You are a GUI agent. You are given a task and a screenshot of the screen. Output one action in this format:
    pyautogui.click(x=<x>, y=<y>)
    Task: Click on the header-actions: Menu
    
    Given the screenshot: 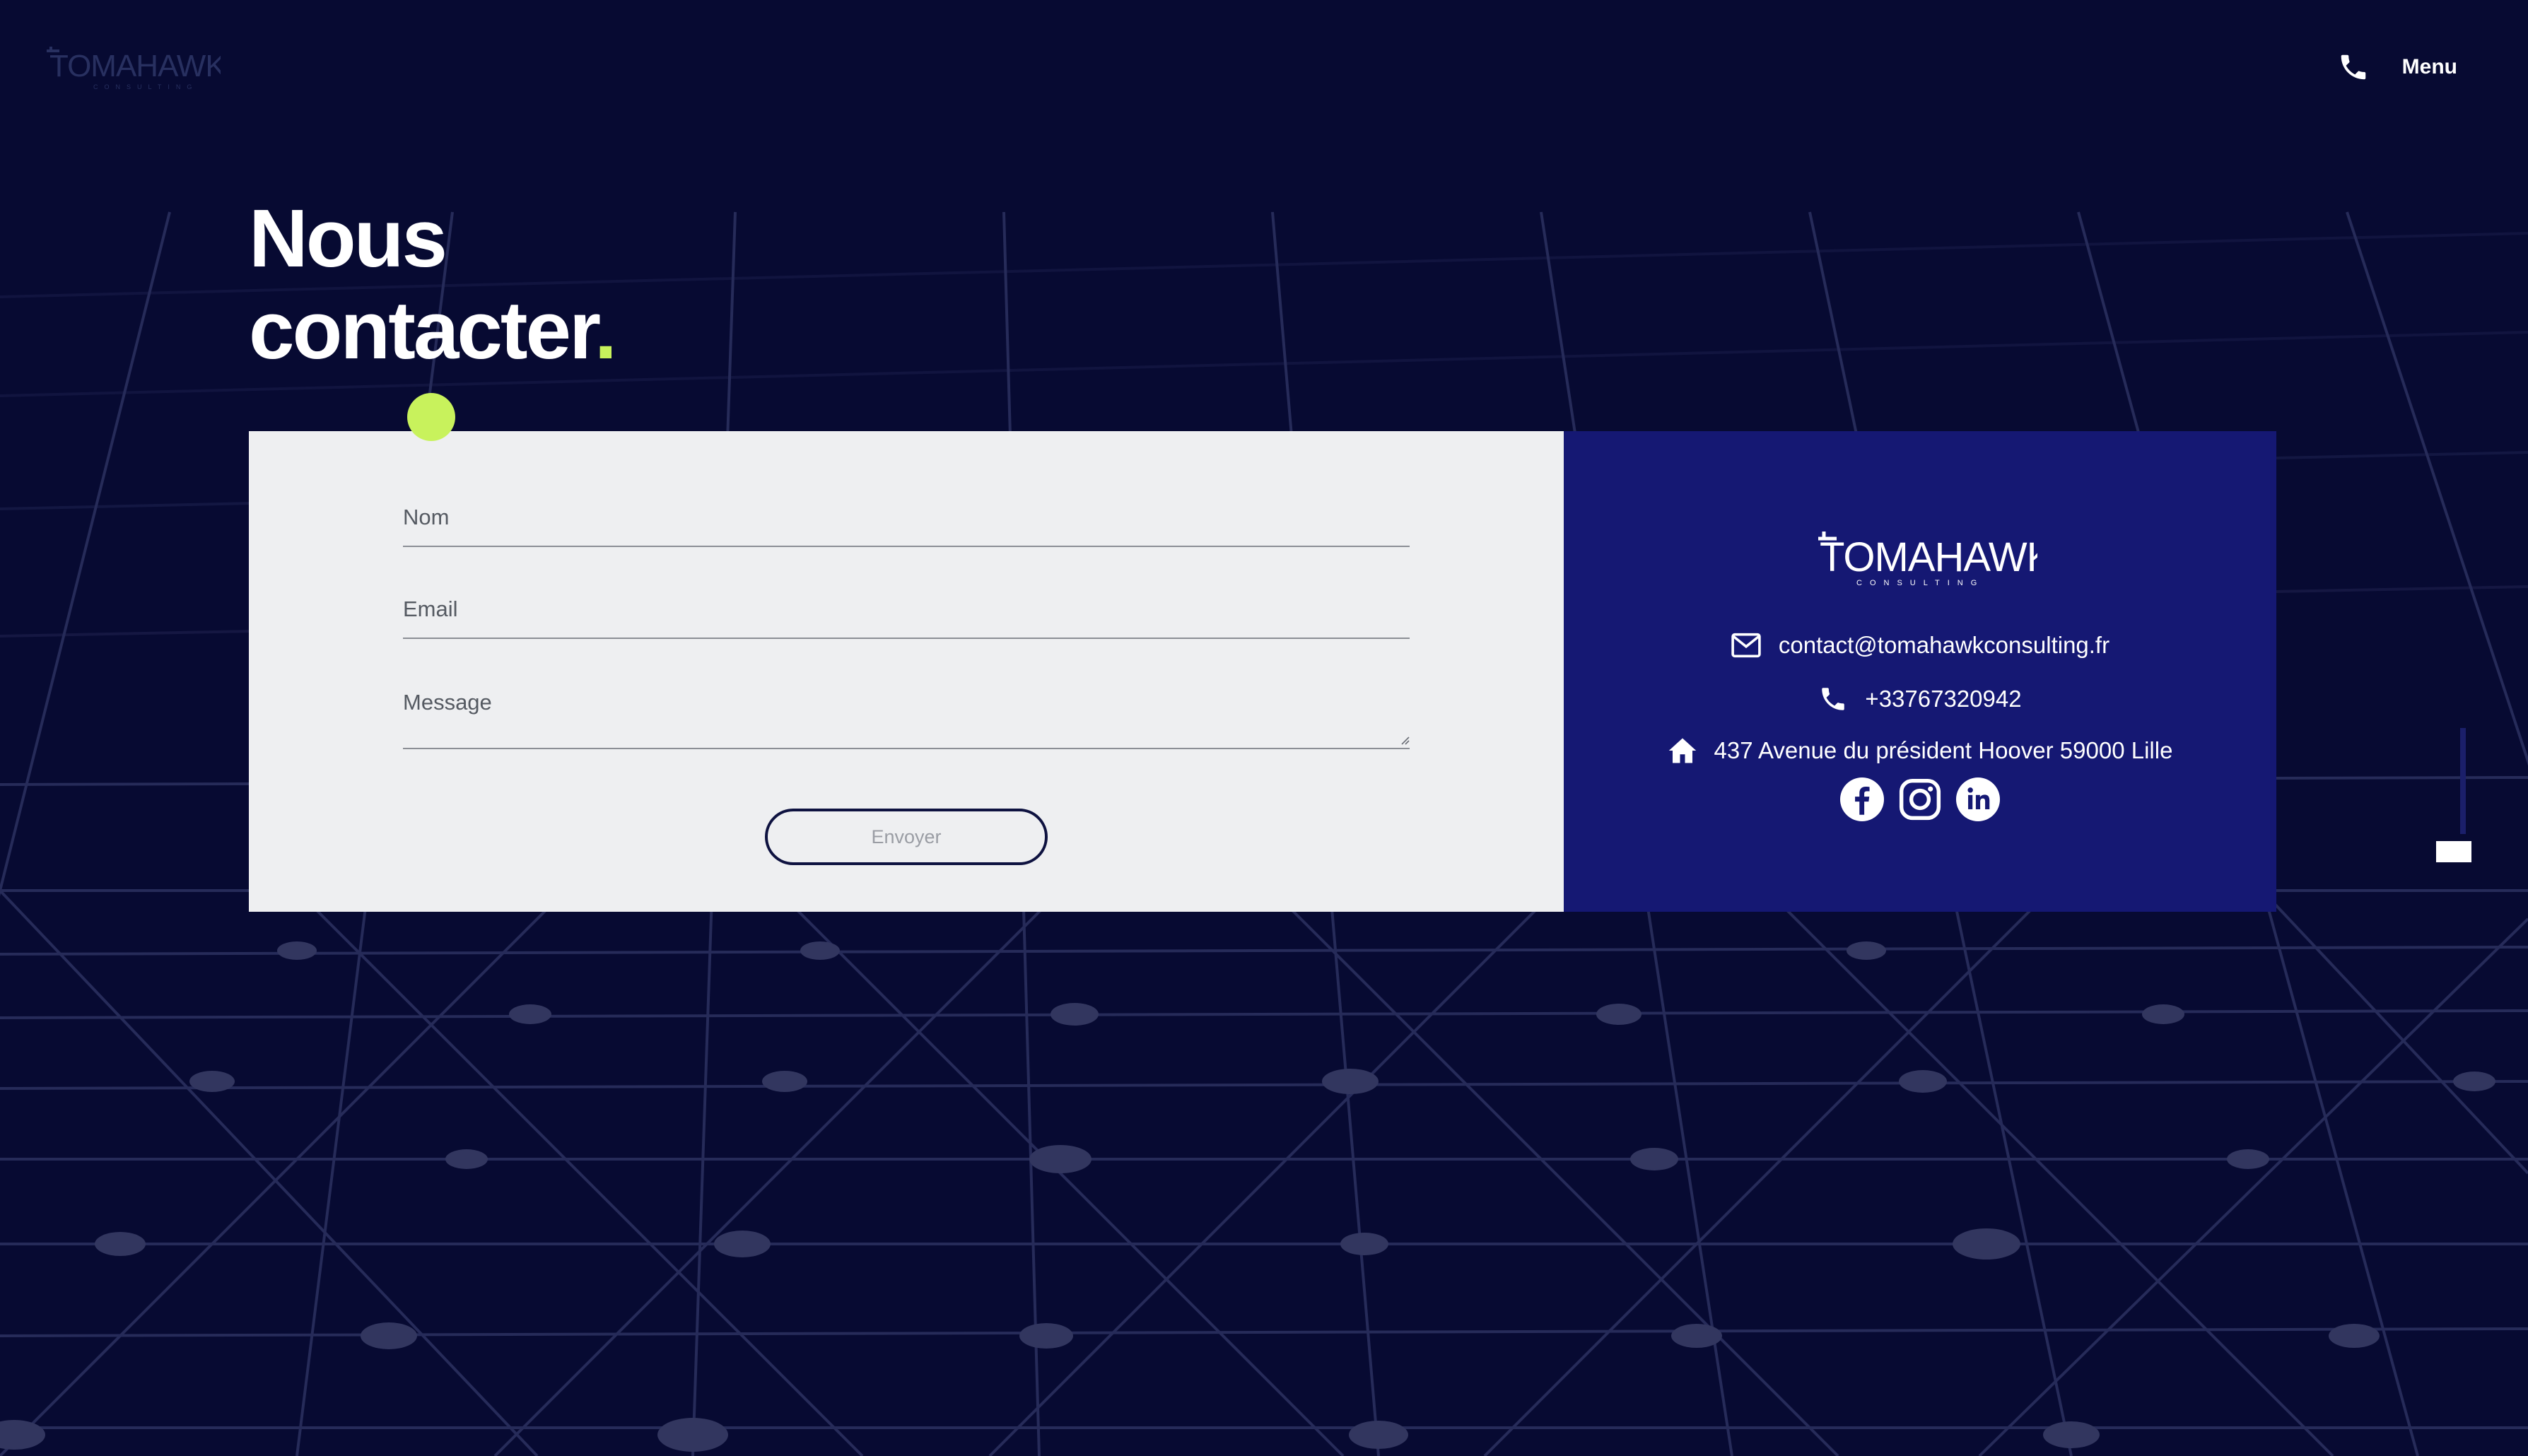 What is the action you would take?
    pyautogui.click(x=2397, y=67)
    